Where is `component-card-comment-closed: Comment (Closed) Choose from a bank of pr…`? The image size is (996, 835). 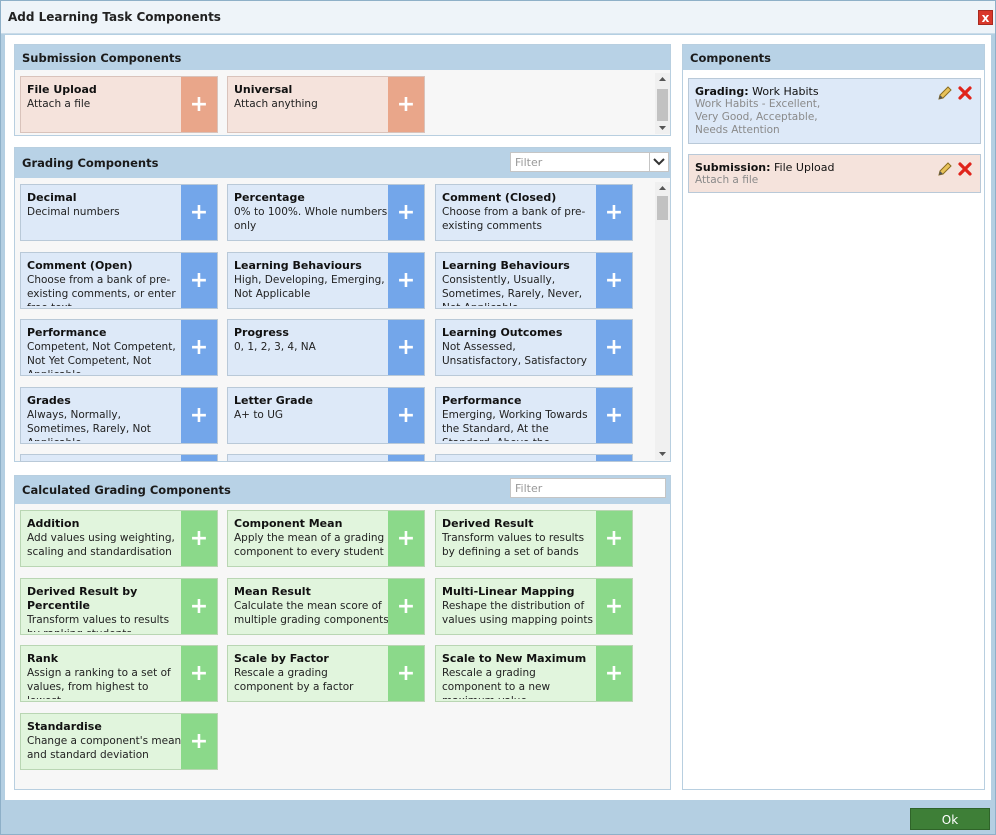
component-card-comment-closed: Comment (Closed) Choose from a bank of pr… is located at coordinates (534, 212).